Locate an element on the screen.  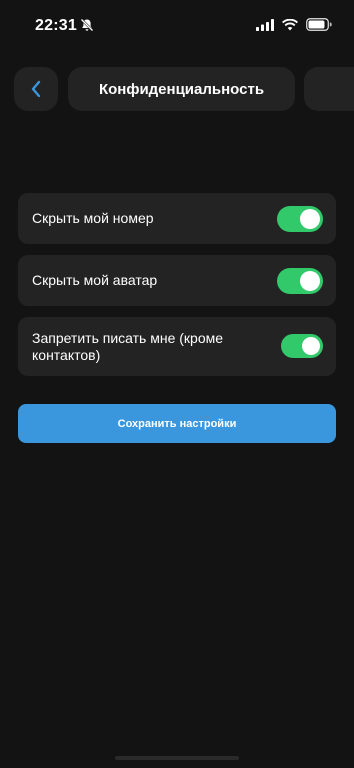
status-icons is located at coordinates (294, 24).